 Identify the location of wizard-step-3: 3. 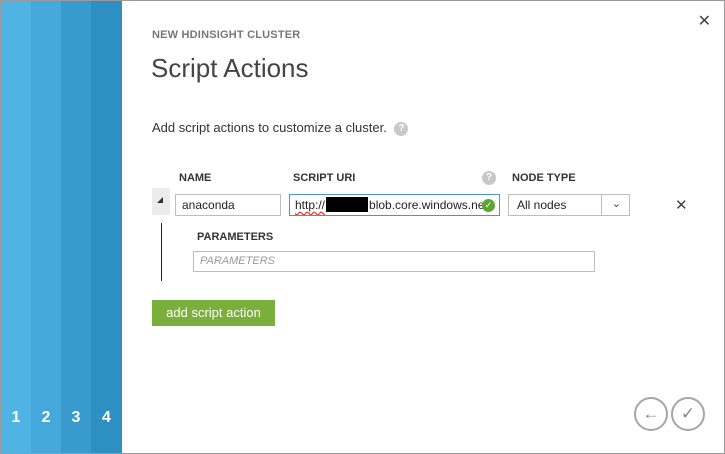
(76, 227).